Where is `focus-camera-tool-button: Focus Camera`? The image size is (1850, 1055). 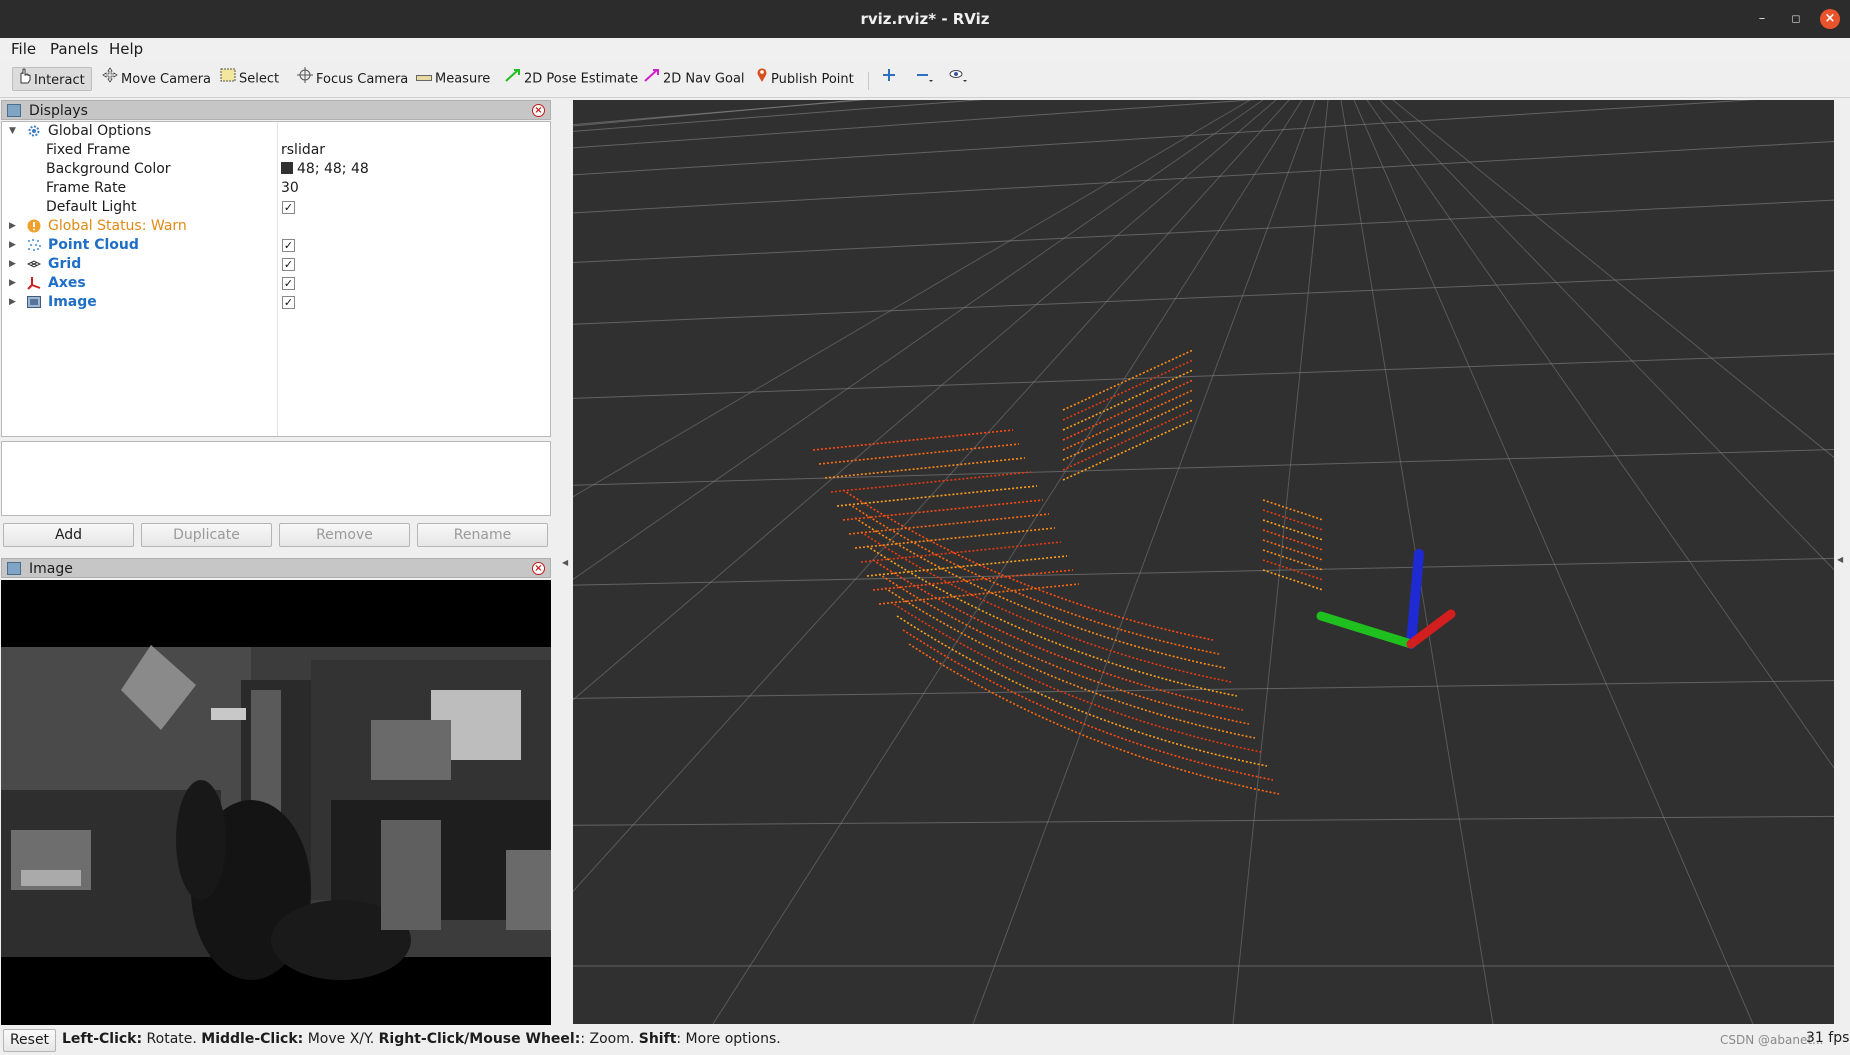
focus-camera-tool-button: Focus Camera is located at coordinates (352, 79).